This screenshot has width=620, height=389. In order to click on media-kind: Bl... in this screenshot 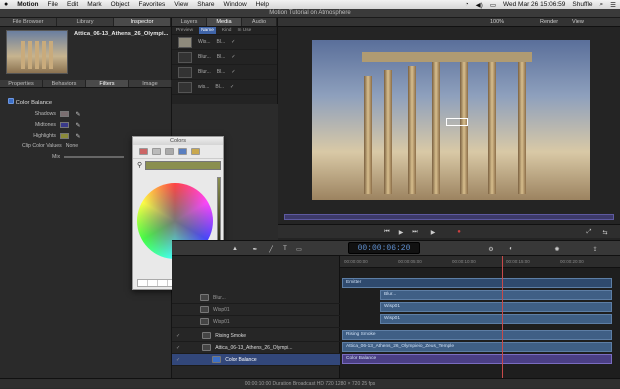, I will do `click(220, 87)`.